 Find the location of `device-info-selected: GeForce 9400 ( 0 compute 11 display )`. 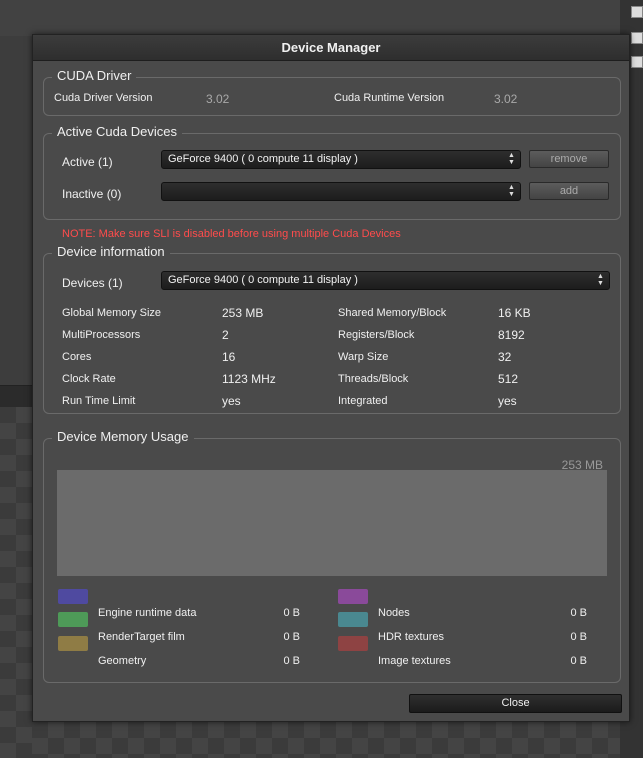

device-info-selected: GeForce 9400 ( 0 compute 11 display ) is located at coordinates (263, 280).